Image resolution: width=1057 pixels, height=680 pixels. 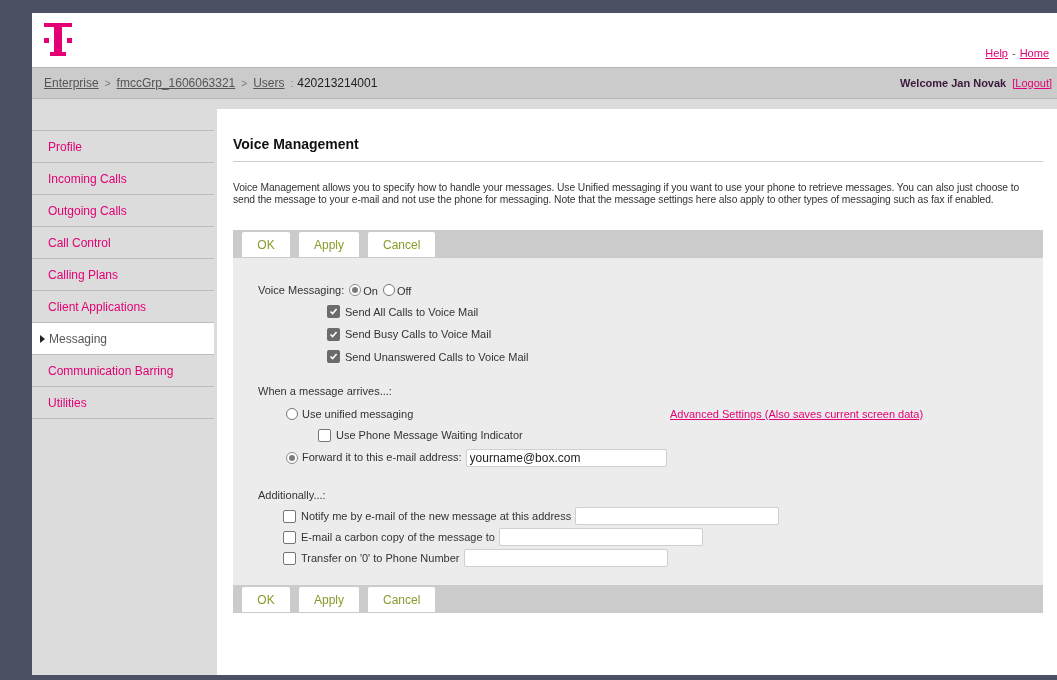 I want to click on page-title: Voice Management, so click(x=638, y=148).